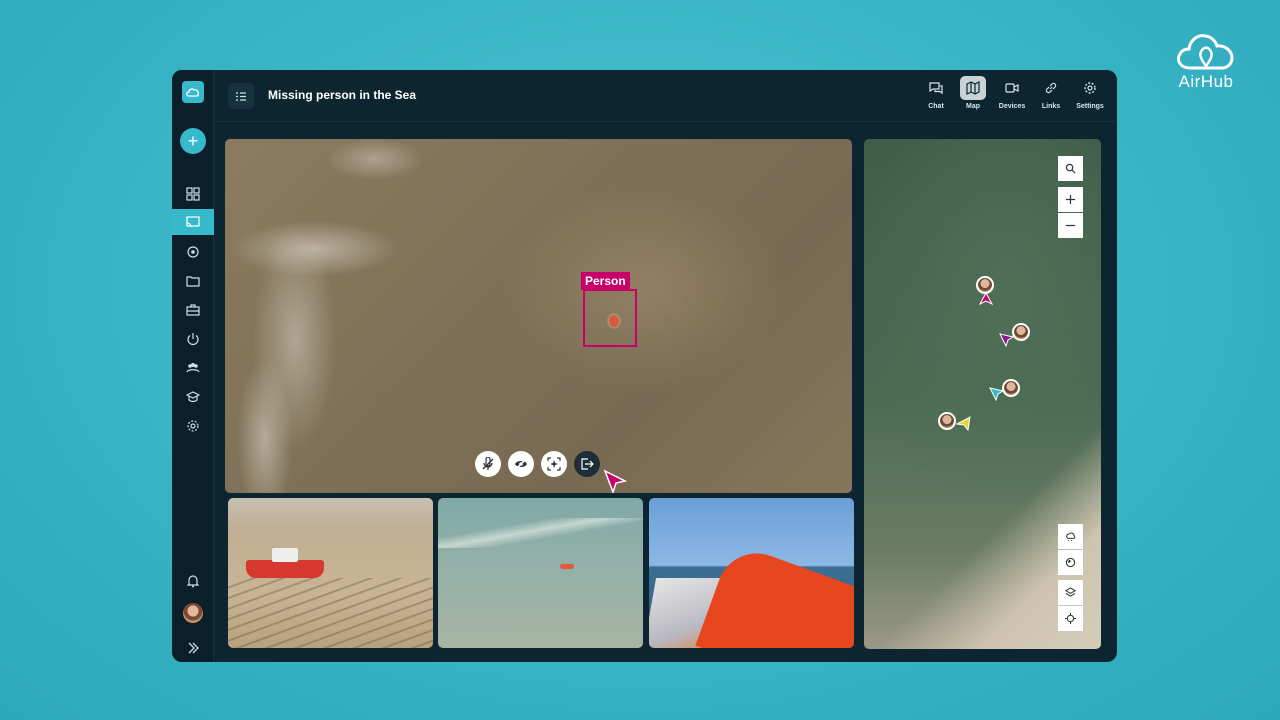 The height and width of the screenshot is (720, 1280). I want to click on sidebar-item-dashboard, so click(193, 194).